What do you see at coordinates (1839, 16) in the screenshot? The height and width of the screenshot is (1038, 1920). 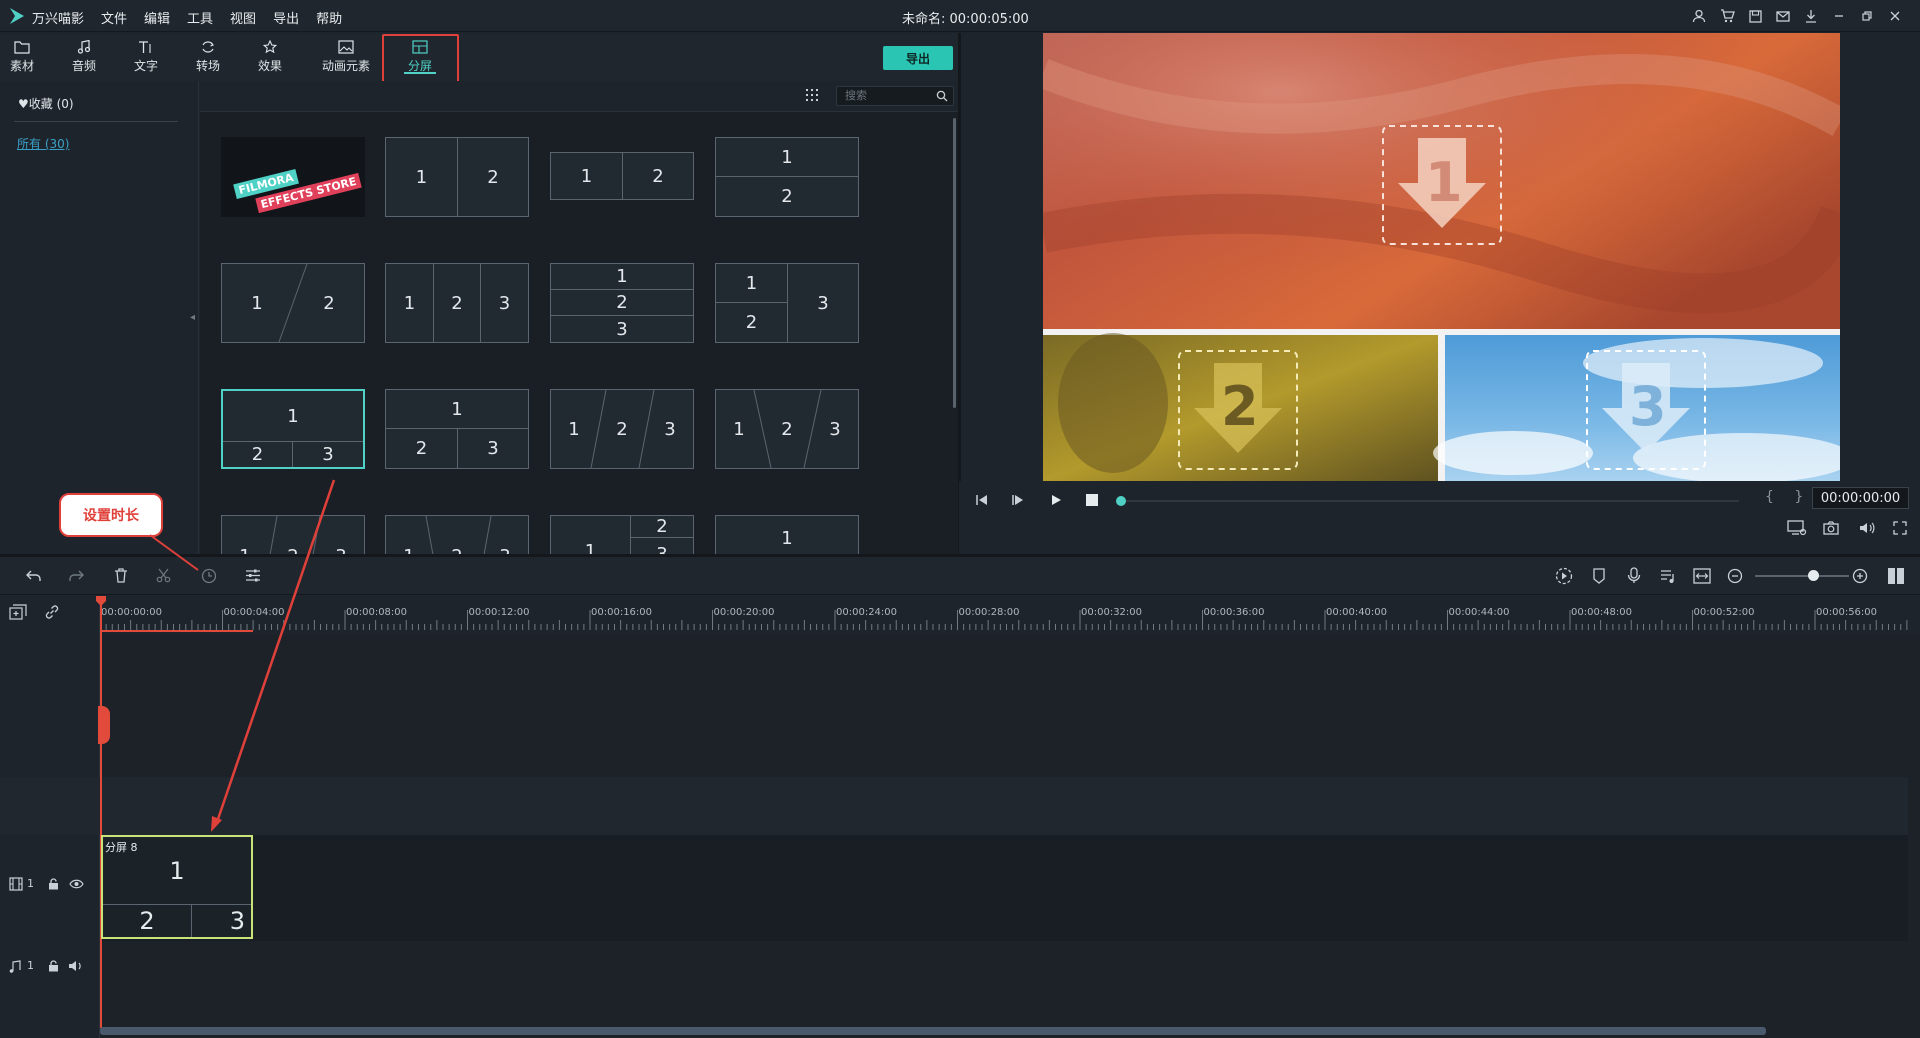 I see `minimize-icon` at bounding box center [1839, 16].